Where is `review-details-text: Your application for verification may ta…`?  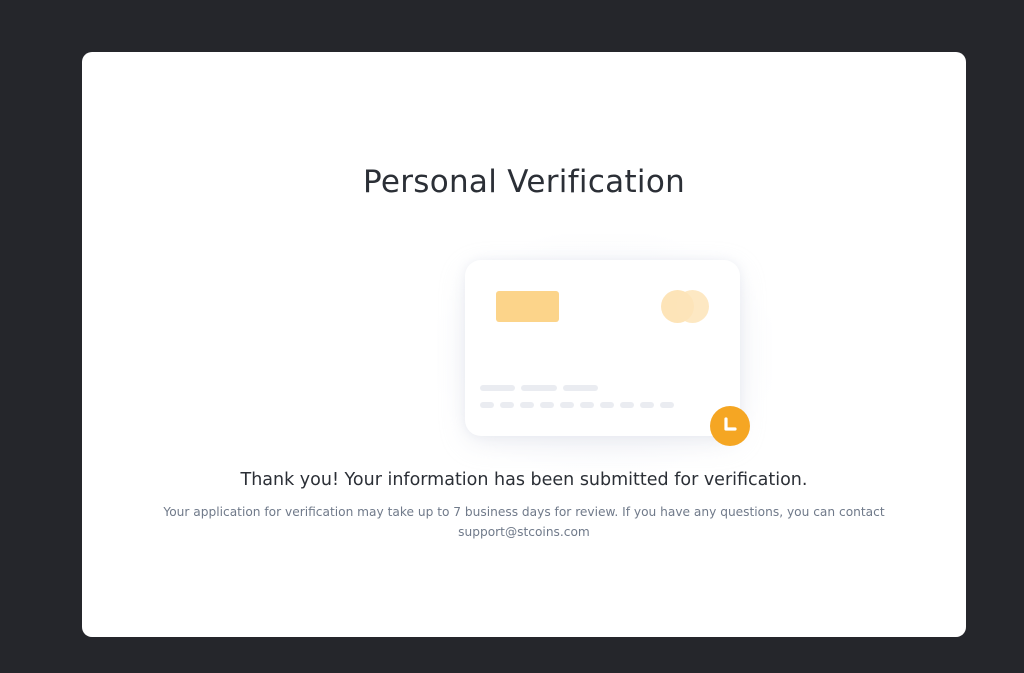 review-details-text: Your application for verification may ta… is located at coordinates (524, 512).